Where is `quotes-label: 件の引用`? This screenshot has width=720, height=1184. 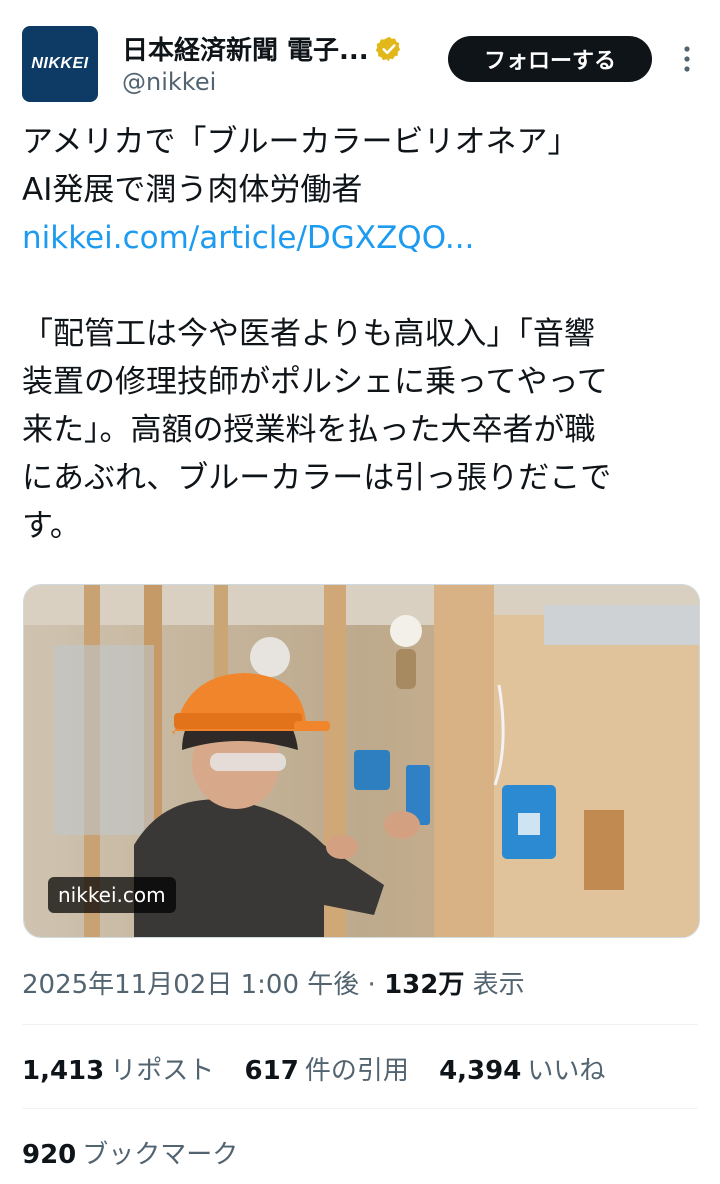
quotes-label: 件の引用 is located at coordinates (356, 1071).